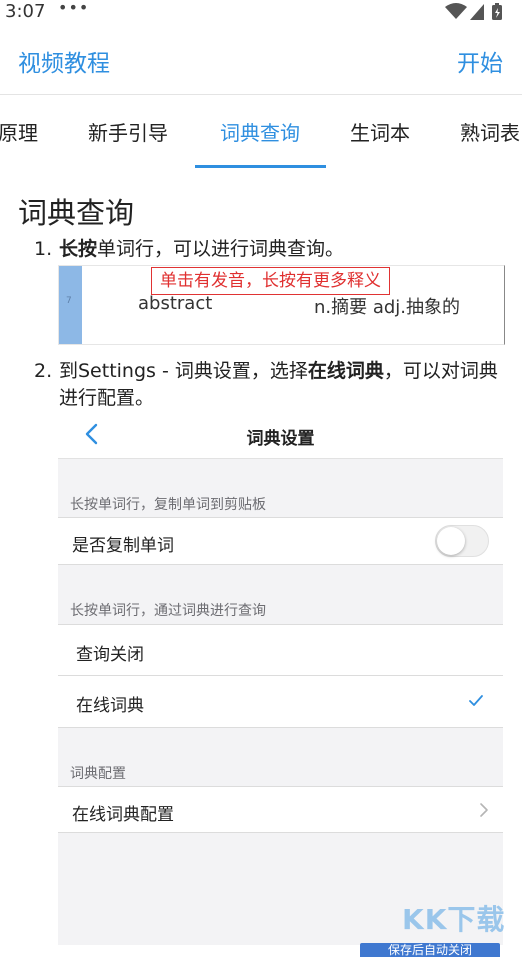 This screenshot has height=957, width=522. What do you see at coordinates (110, 706) in the screenshot?
I see `option-label: 在线词典` at bounding box center [110, 706].